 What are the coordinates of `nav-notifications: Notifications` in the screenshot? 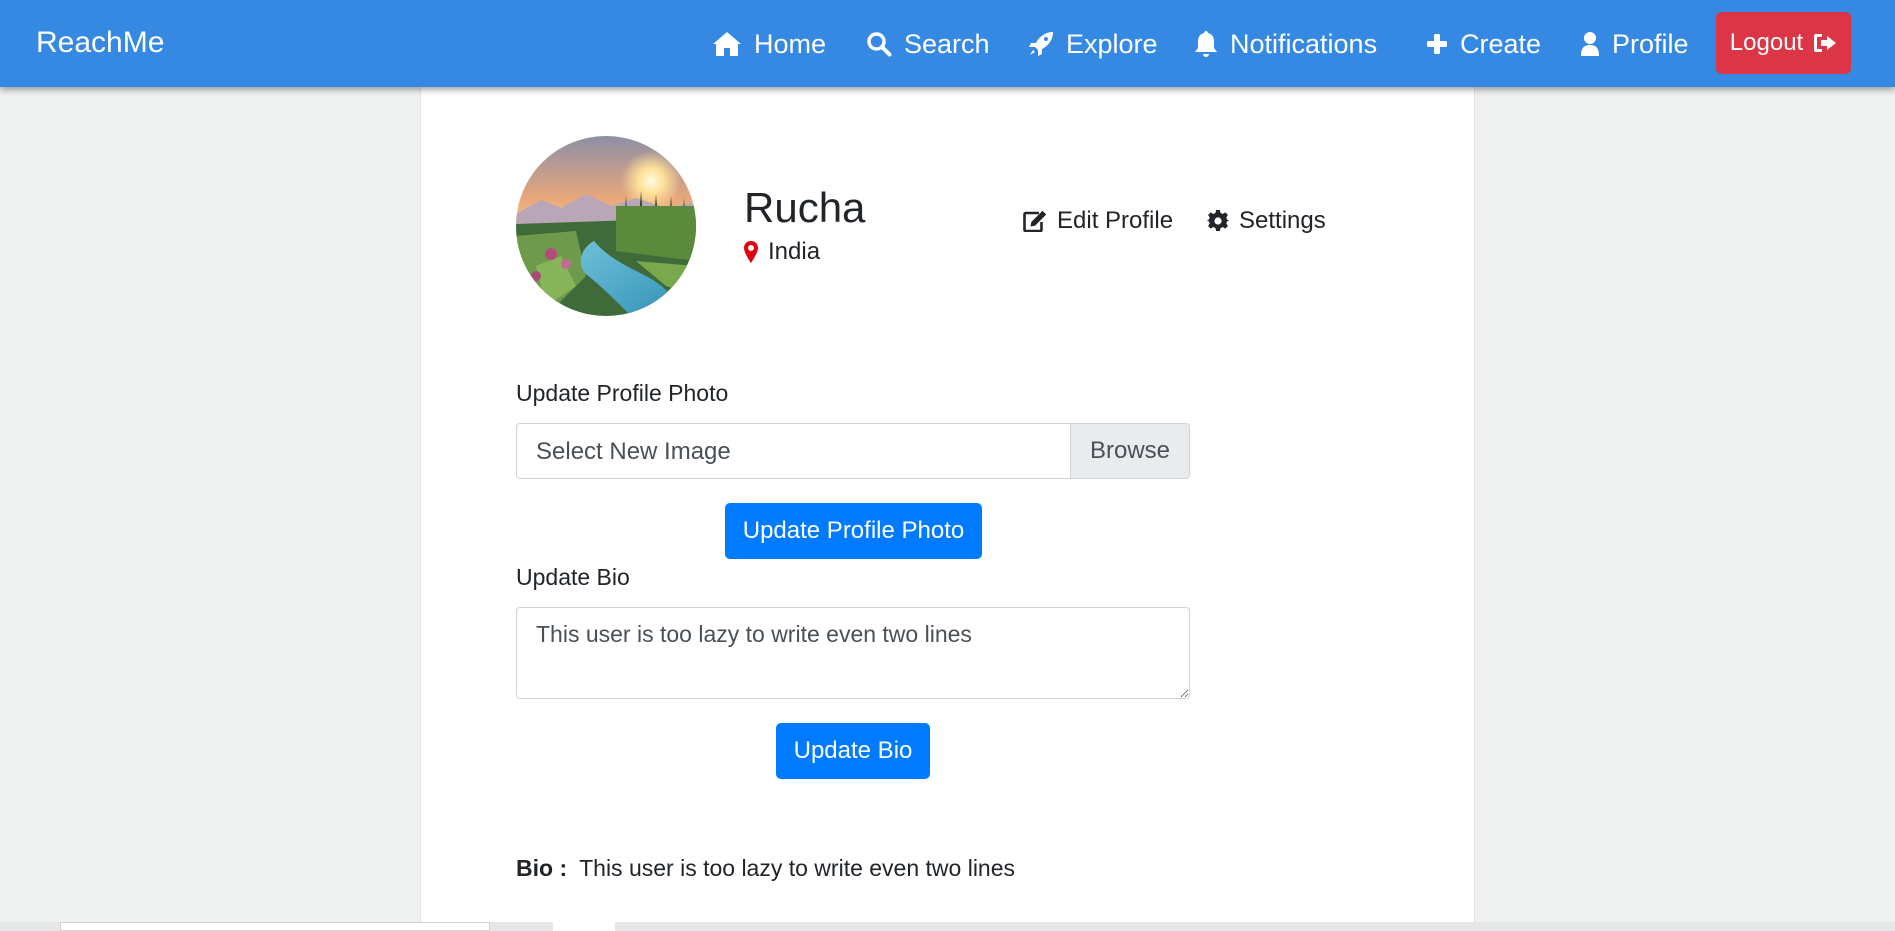 It's located at (1285, 44).